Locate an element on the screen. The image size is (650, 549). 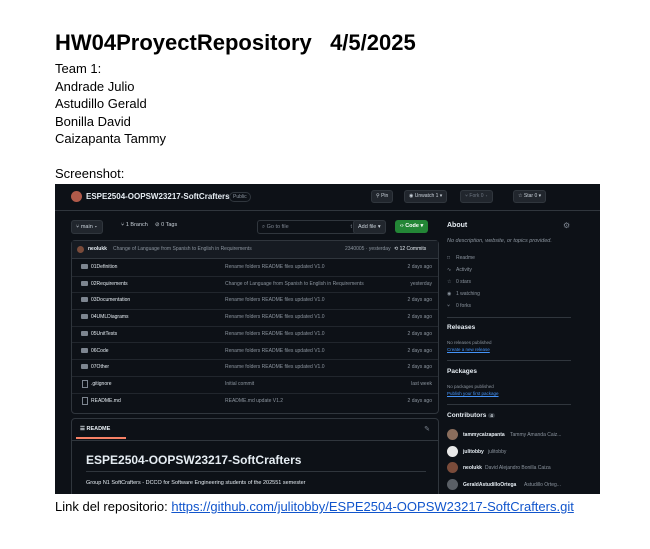
about-activity-link: ∿ Activity is located at coordinates (459, 270).